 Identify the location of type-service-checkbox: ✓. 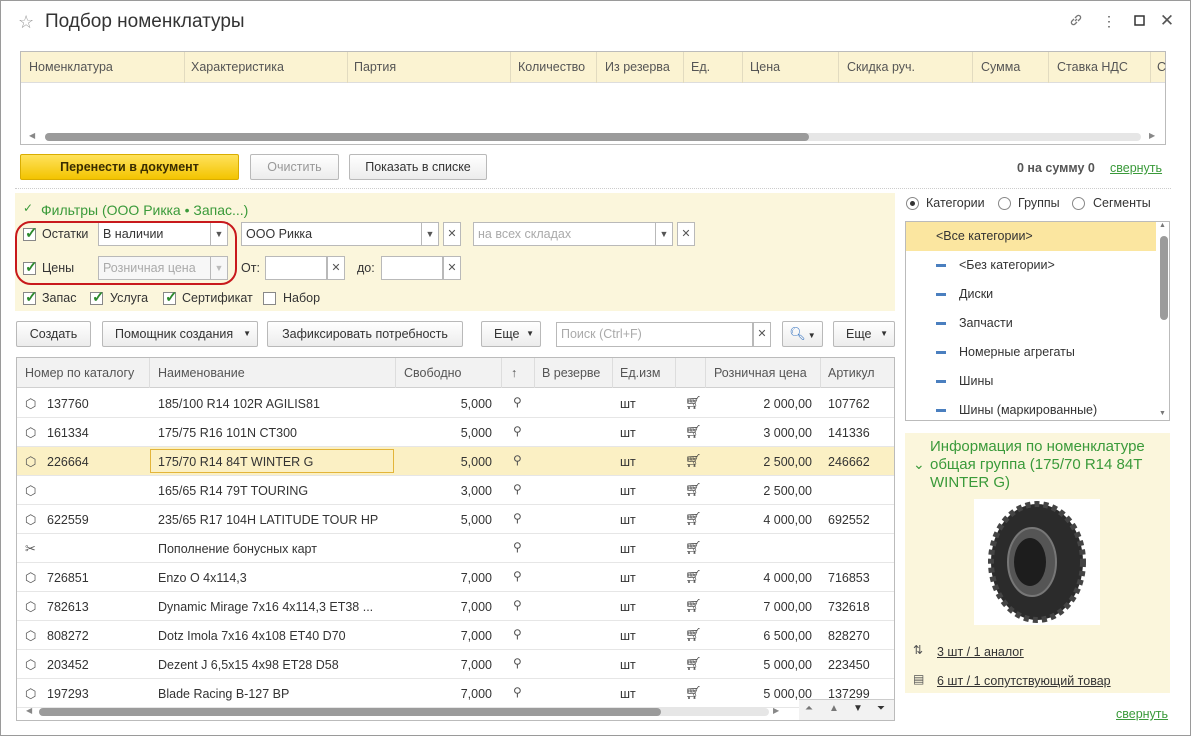
(97, 297).